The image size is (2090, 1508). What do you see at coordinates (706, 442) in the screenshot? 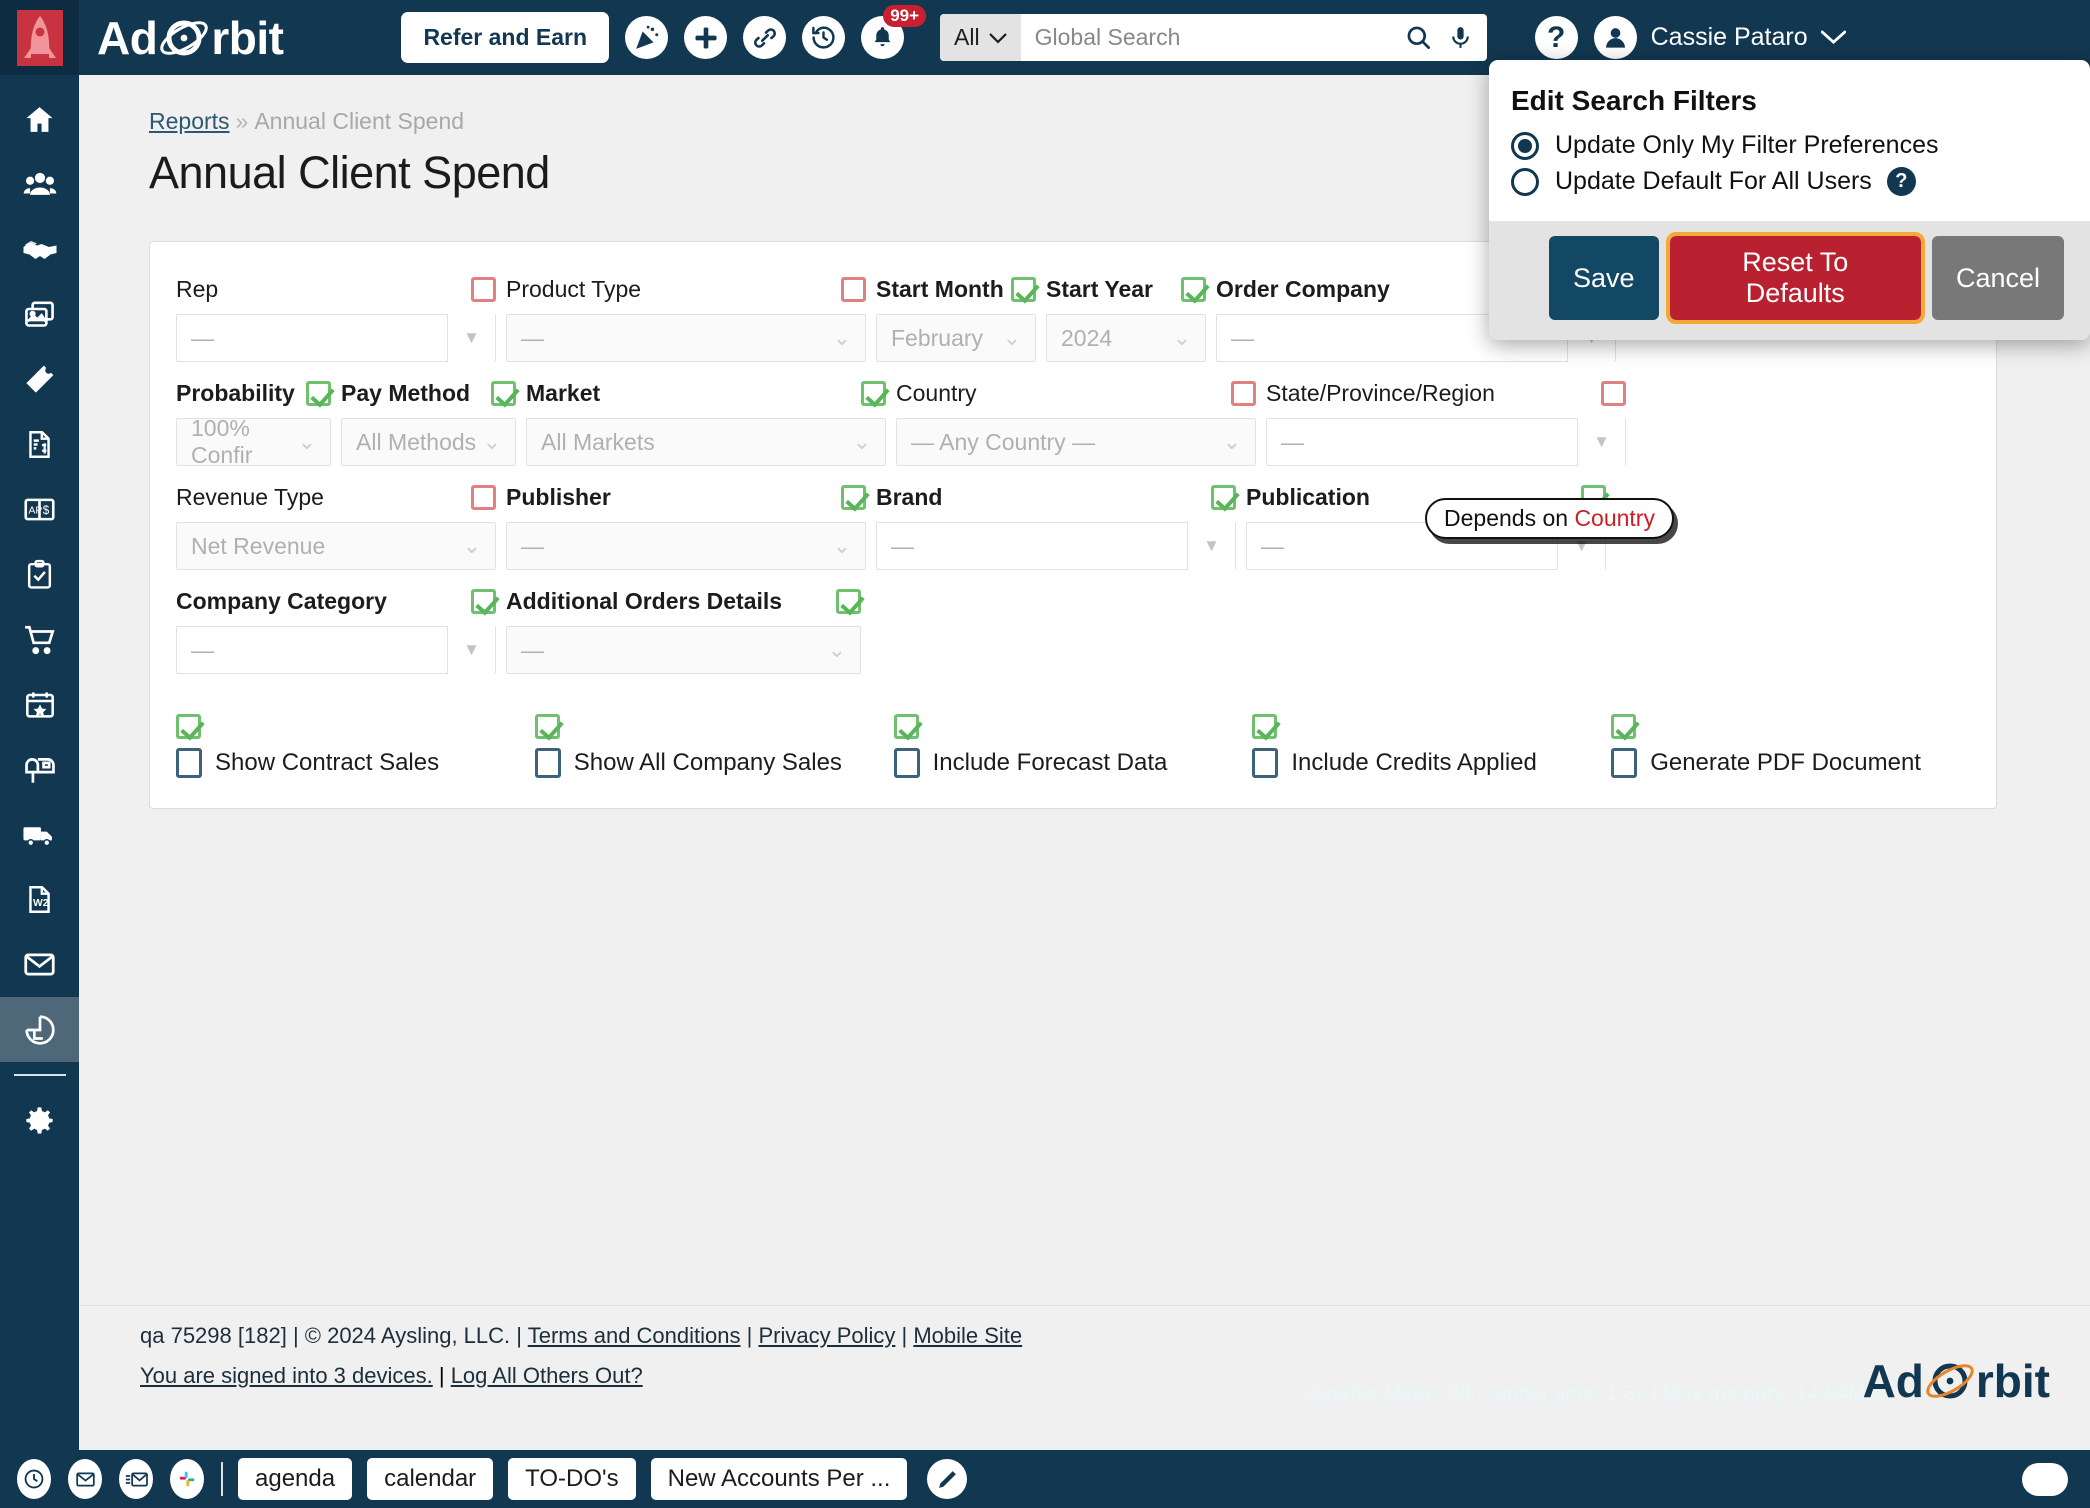
I see `market-select: All Markets ⌄` at bounding box center [706, 442].